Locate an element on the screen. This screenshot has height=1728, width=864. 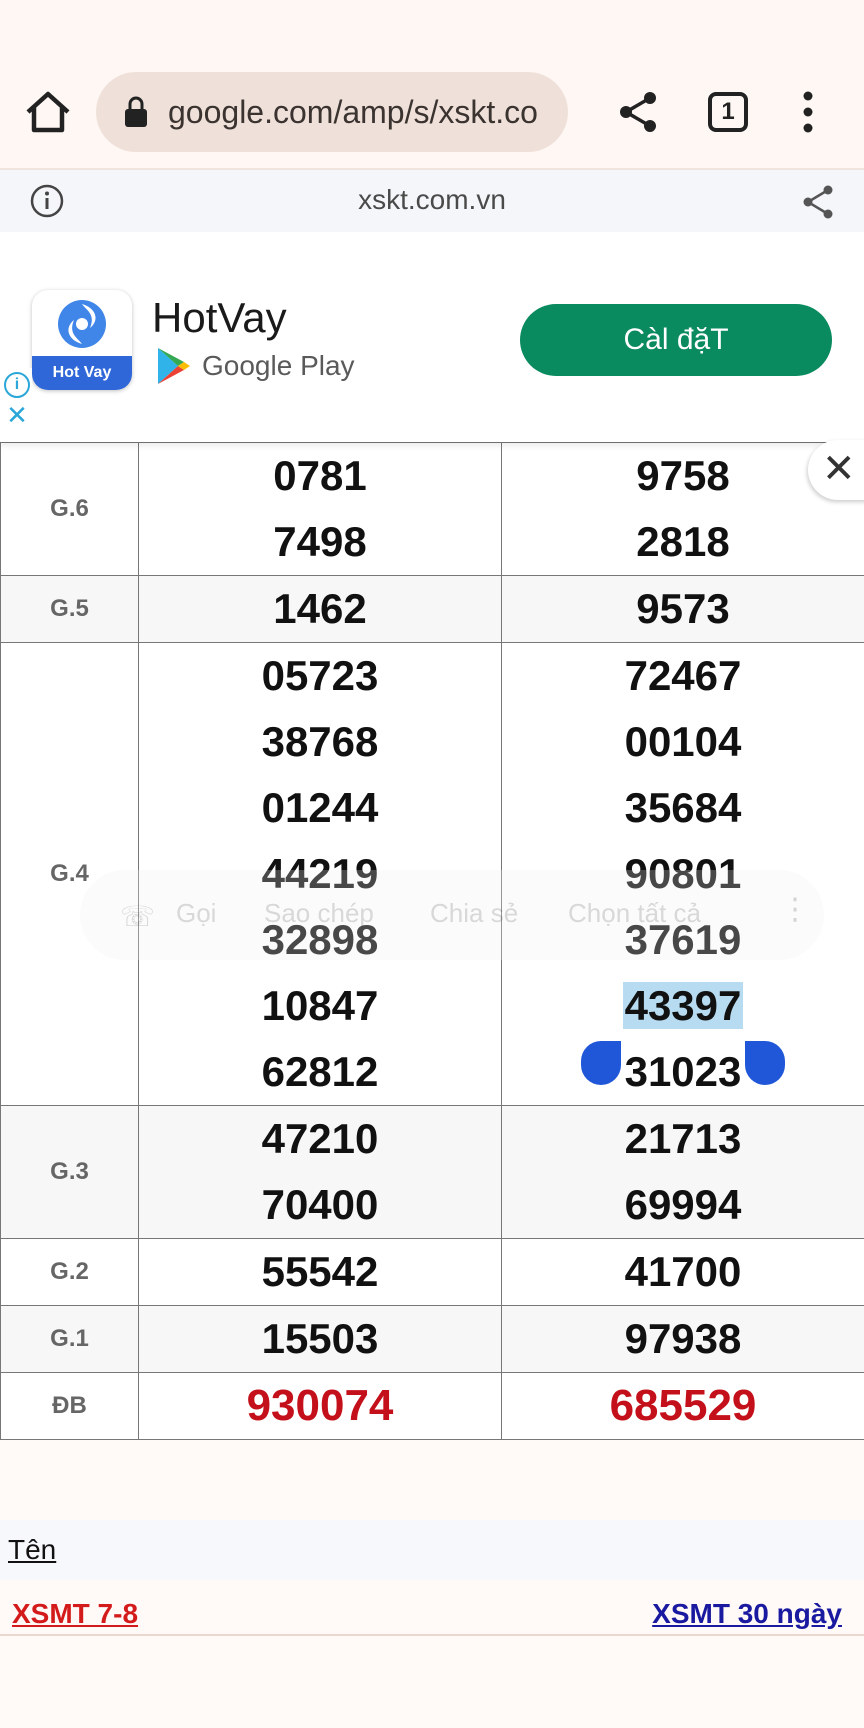
ad-choices: i ✕ is located at coordinates (16, 400).